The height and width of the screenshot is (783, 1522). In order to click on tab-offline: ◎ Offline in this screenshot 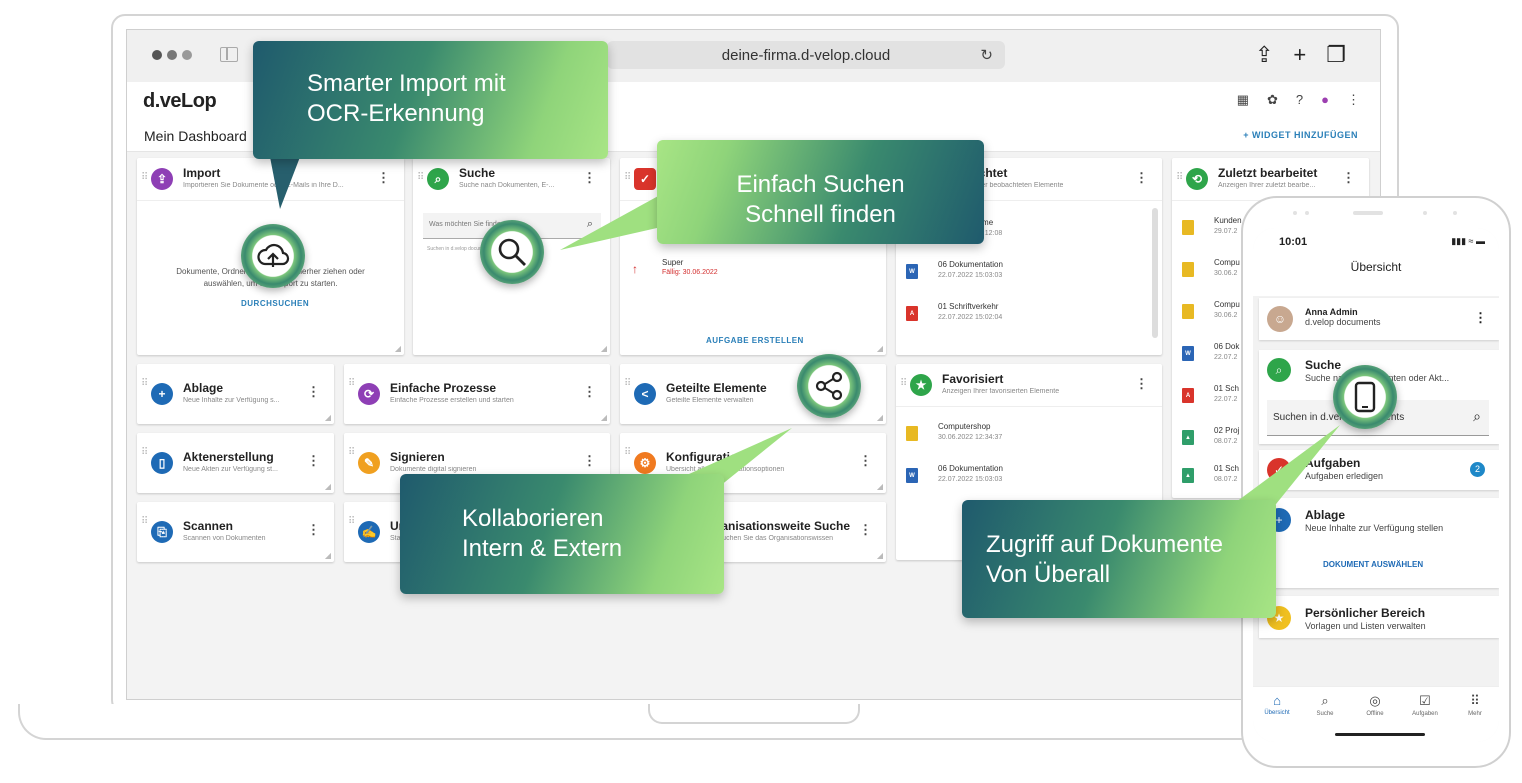, I will do `click(1375, 705)`.